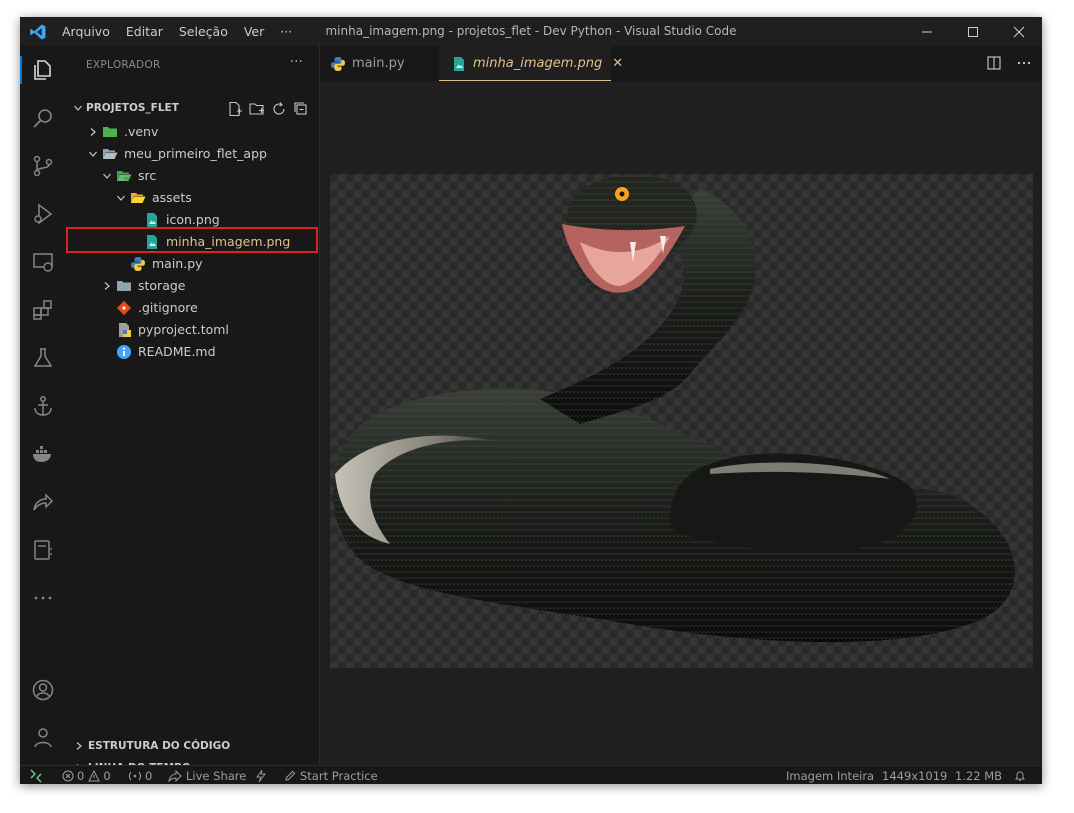 The height and width of the screenshot is (813, 1074). I want to click on run-debug-icon, so click(43, 214).